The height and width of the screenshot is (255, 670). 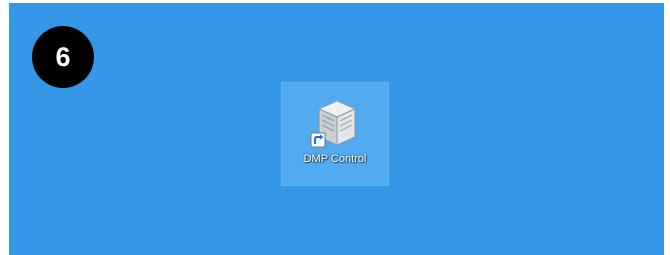 What do you see at coordinates (335, 159) in the screenshot?
I see `shortcut-label: DMP Control` at bounding box center [335, 159].